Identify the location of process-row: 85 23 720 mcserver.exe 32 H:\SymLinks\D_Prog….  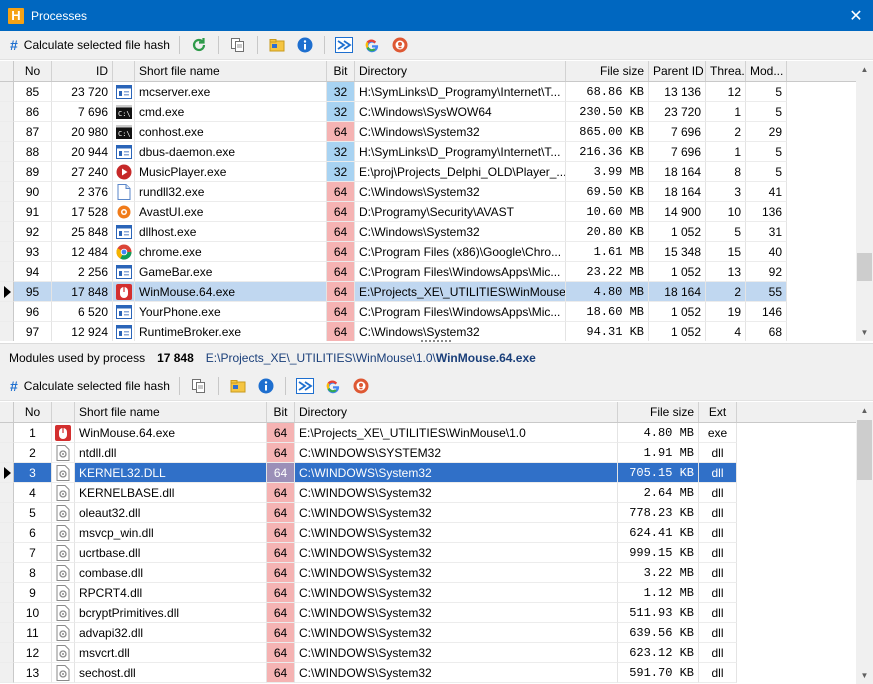
(428, 92).